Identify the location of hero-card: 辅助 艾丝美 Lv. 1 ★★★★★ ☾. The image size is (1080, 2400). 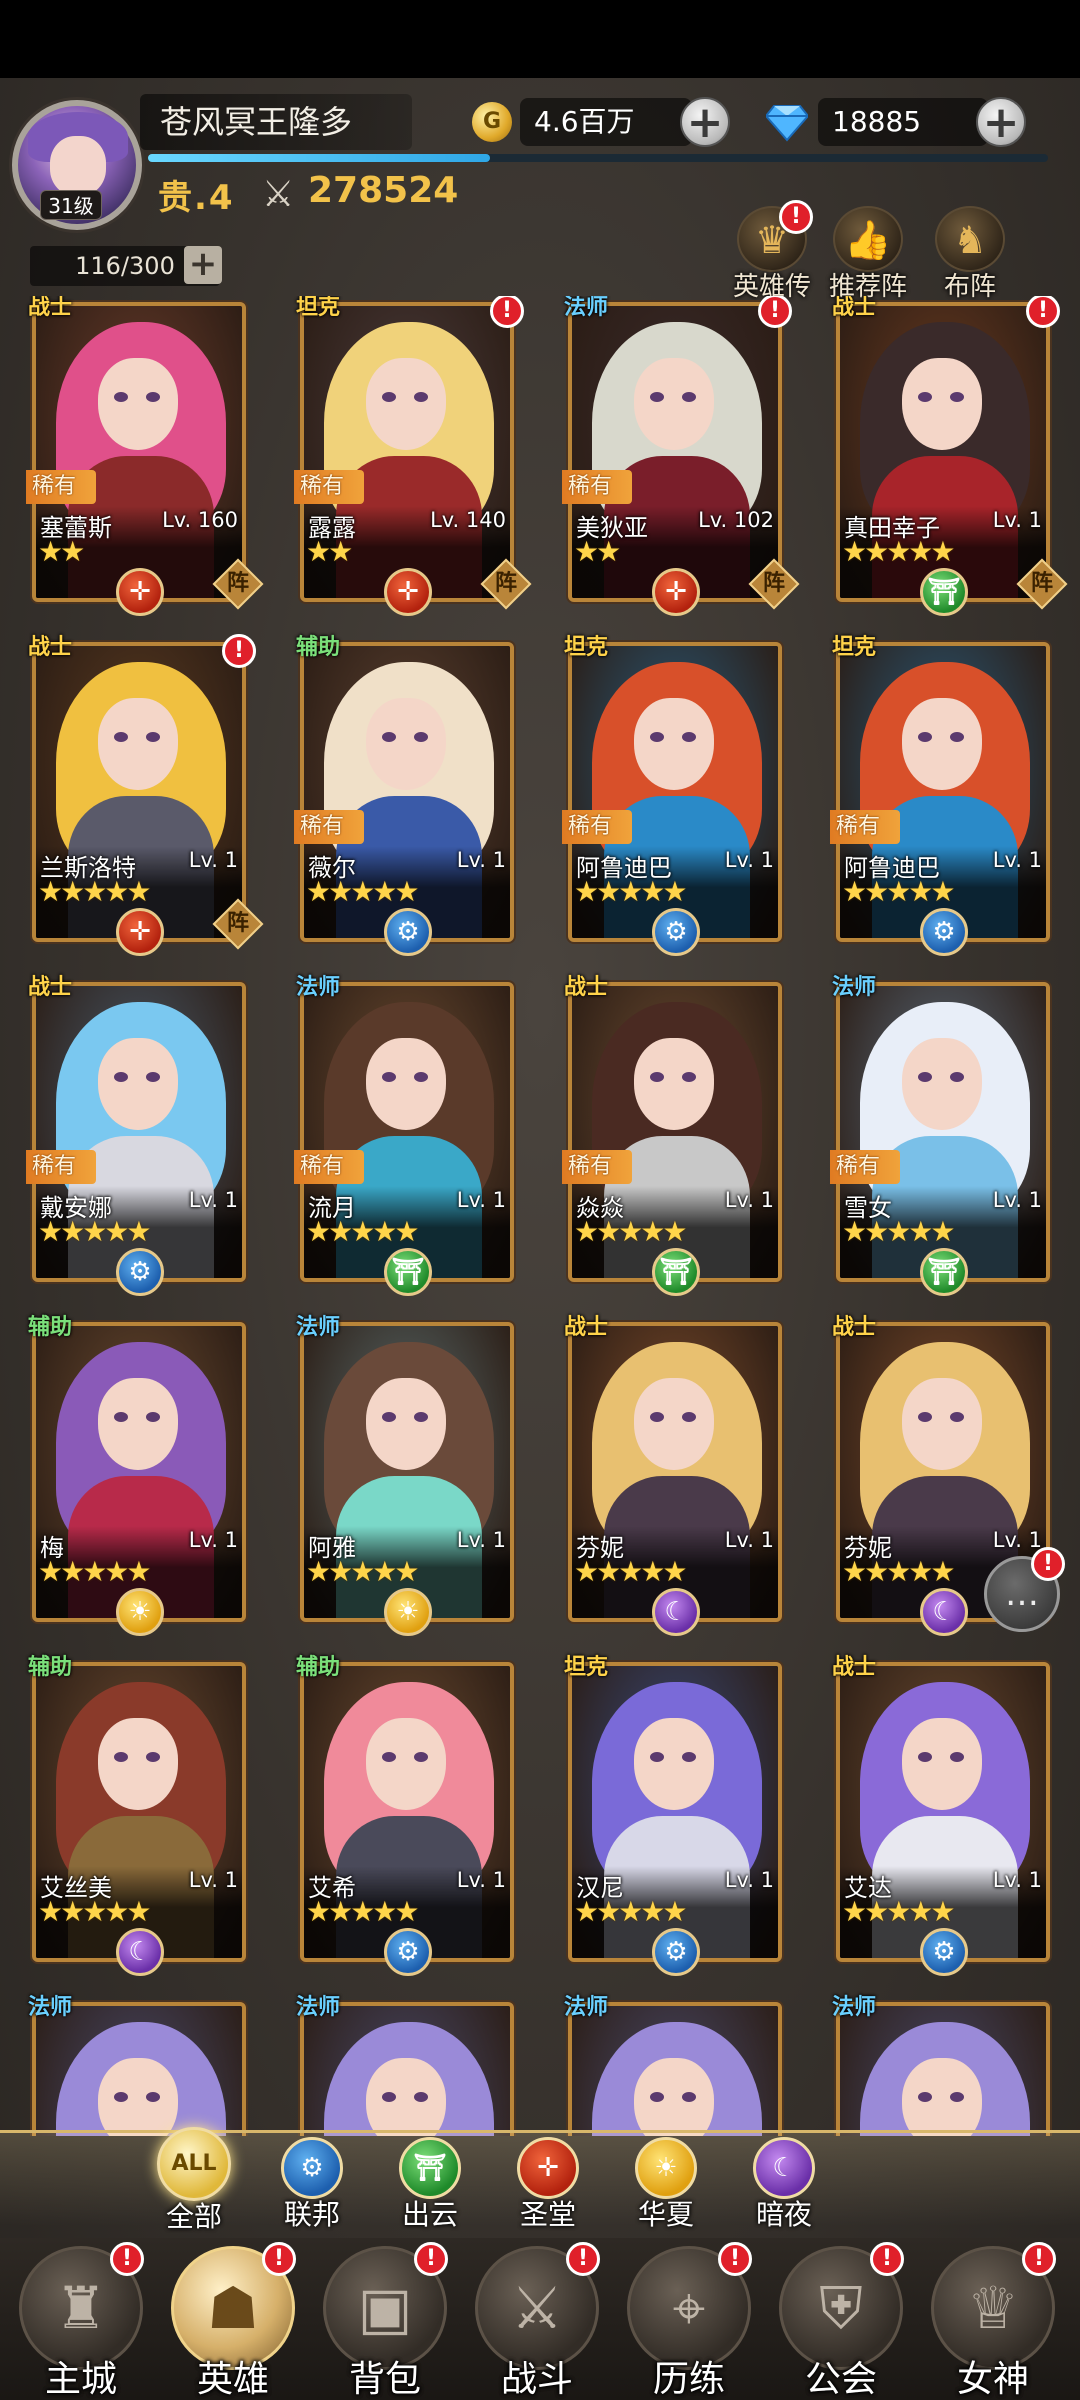
(137, 1816).